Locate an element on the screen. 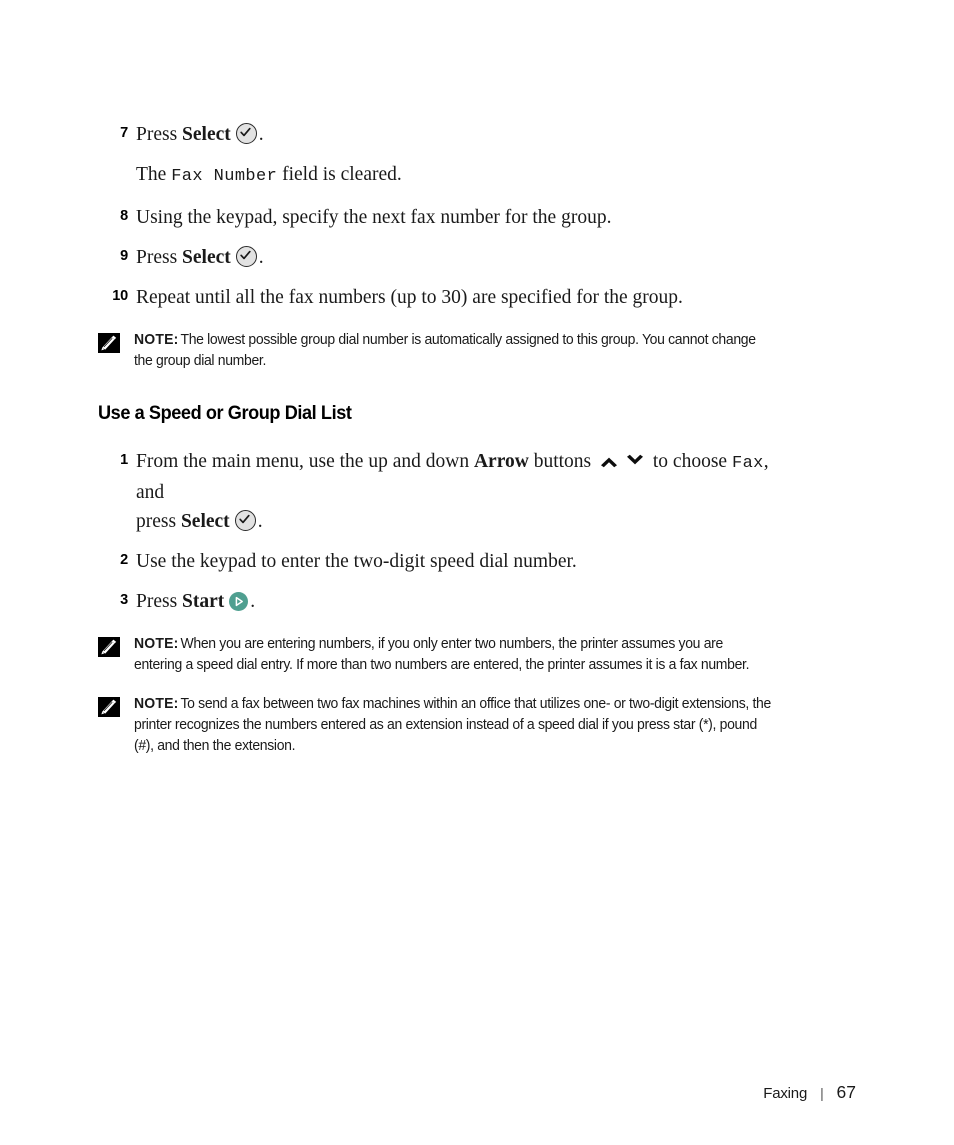 The image size is (954, 1145). start-play-icon is located at coordinates (239, 601).